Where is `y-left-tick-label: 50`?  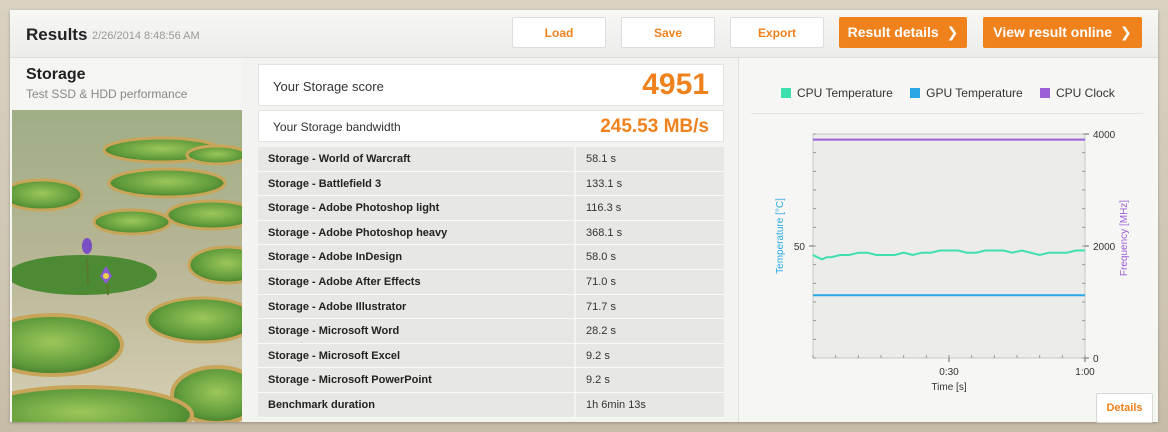 y-left-tick-label: 50 is located at coordinates (800, 247).